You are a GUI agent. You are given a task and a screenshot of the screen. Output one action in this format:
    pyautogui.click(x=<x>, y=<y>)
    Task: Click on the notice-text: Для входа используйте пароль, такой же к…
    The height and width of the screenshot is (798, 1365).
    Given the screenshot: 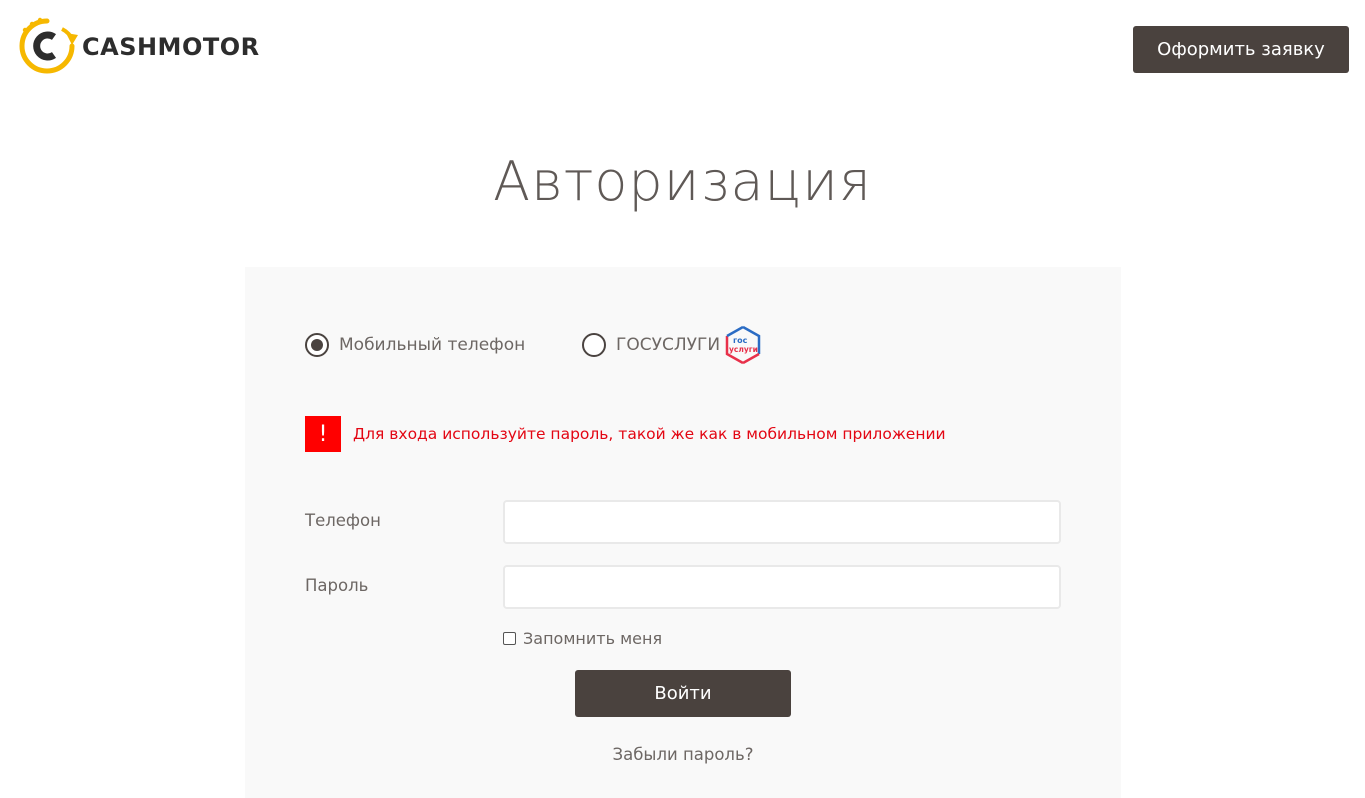 What is the action you would take?
    pyautogui.click(x=649, y=434)
    